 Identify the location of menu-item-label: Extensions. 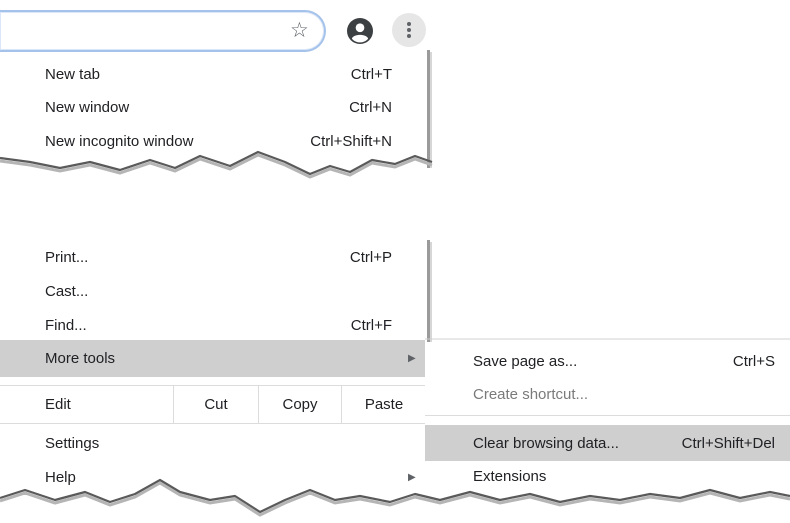
(510, 476).